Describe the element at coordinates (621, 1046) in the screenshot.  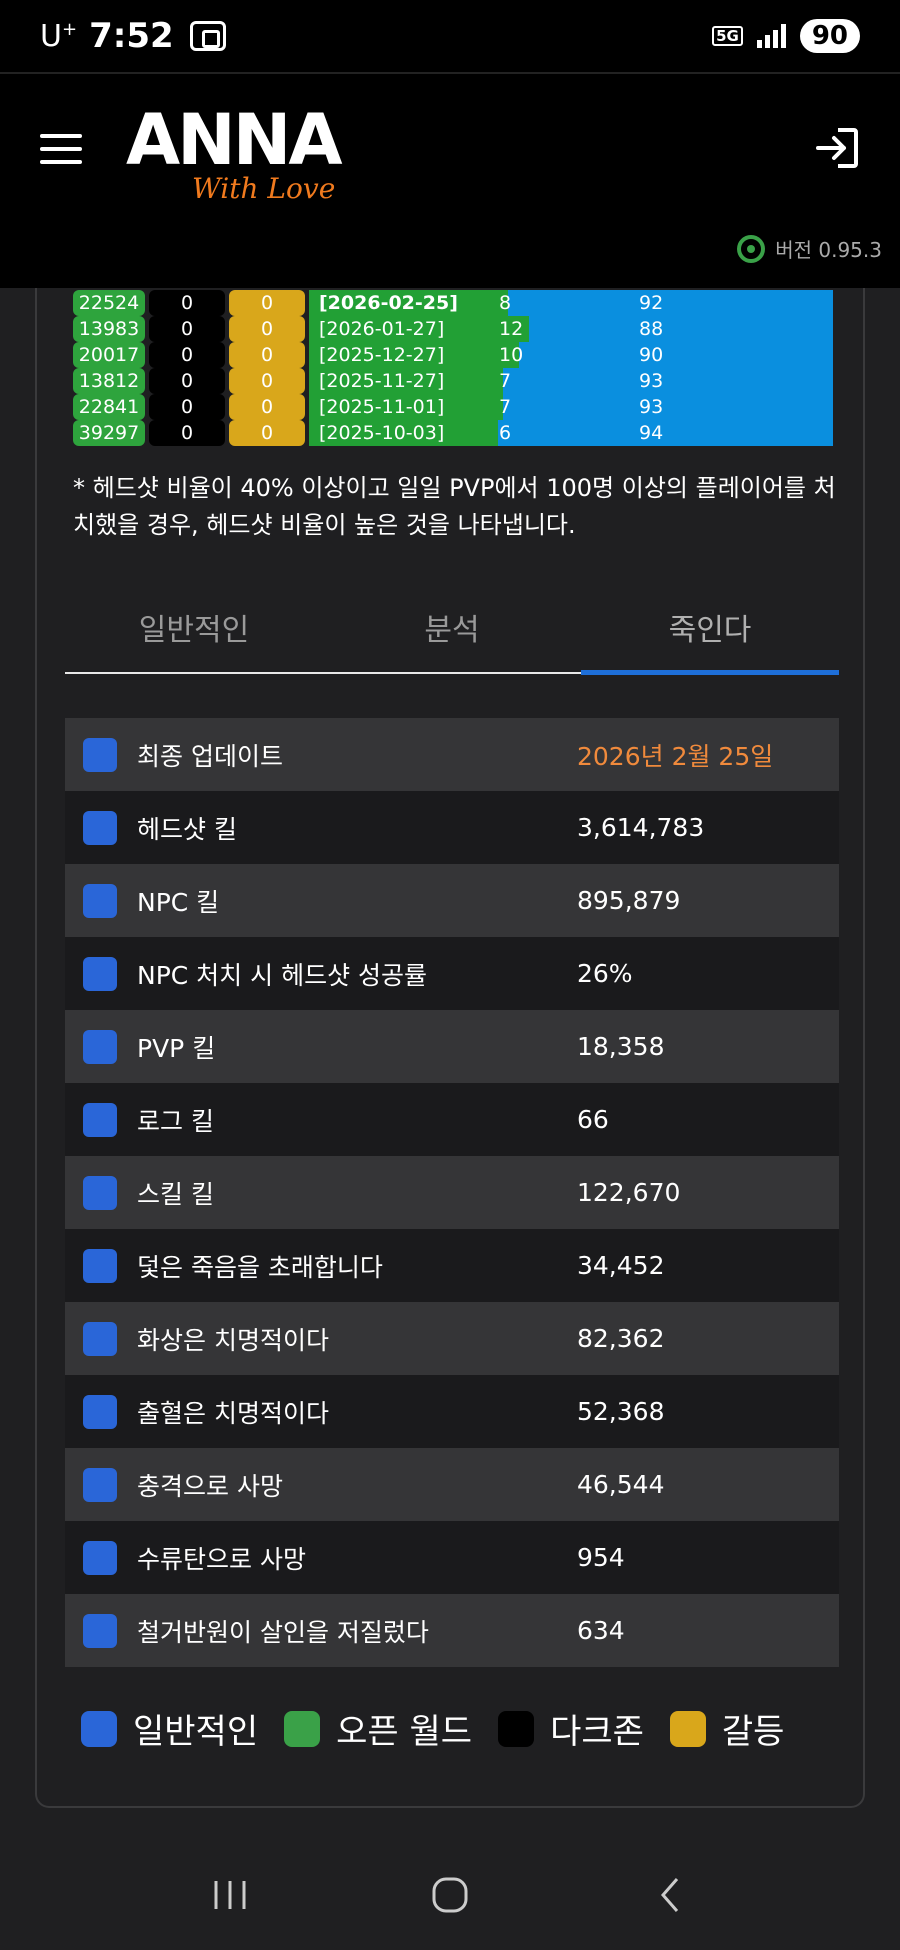
I see `stat-value: 18,358` at that location.